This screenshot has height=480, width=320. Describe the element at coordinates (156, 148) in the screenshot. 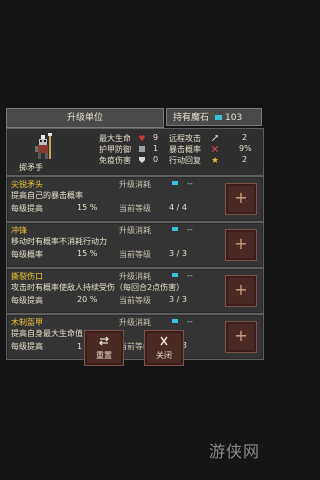

I see `stat-value-armor: 1` at that location.